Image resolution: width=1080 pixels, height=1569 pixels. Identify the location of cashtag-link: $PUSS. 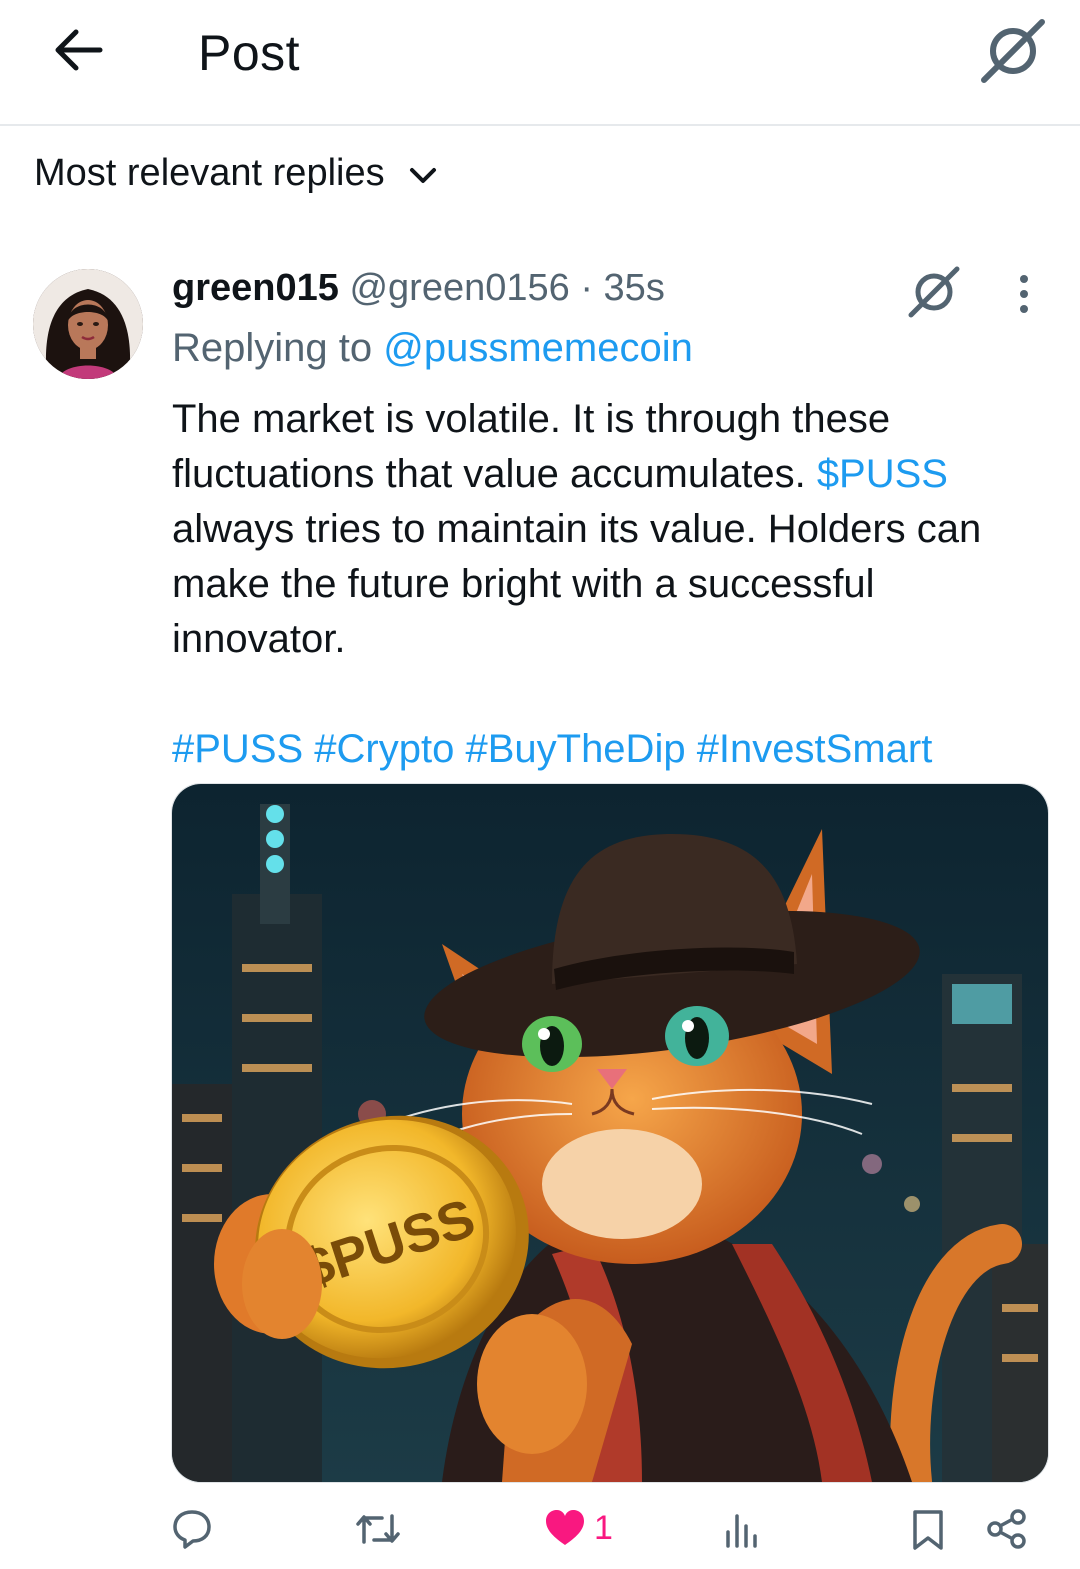
(882, 474).